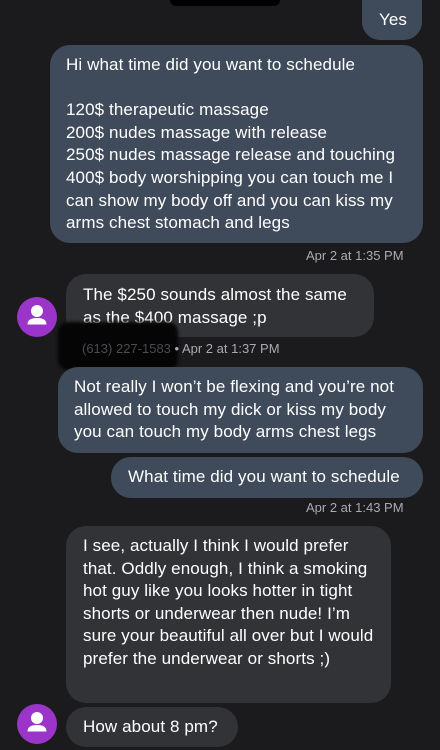 This screenshot has height=750, width=440. What do you see at coordinates (392, 20) in the screenshot?
I see `message-bubble-sent: Yes` at bounding box center [392, 20].